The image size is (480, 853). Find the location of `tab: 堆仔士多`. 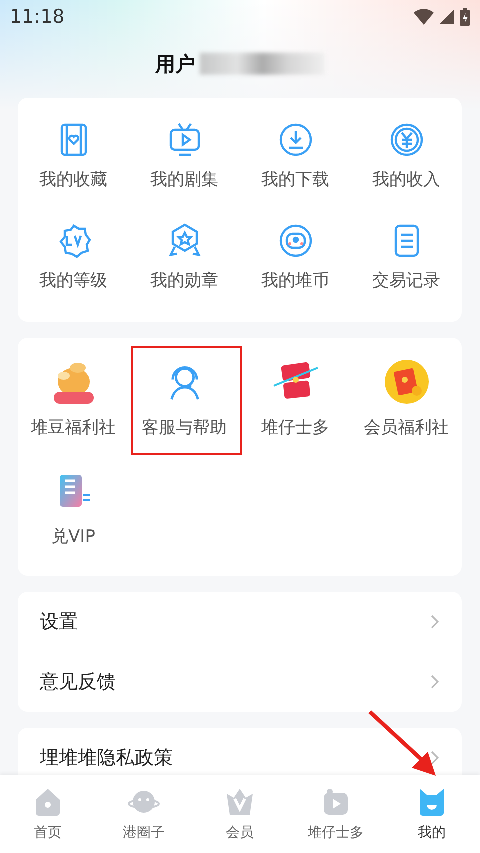

tab: 堆仔士多 is located at coordinates (336, 814).